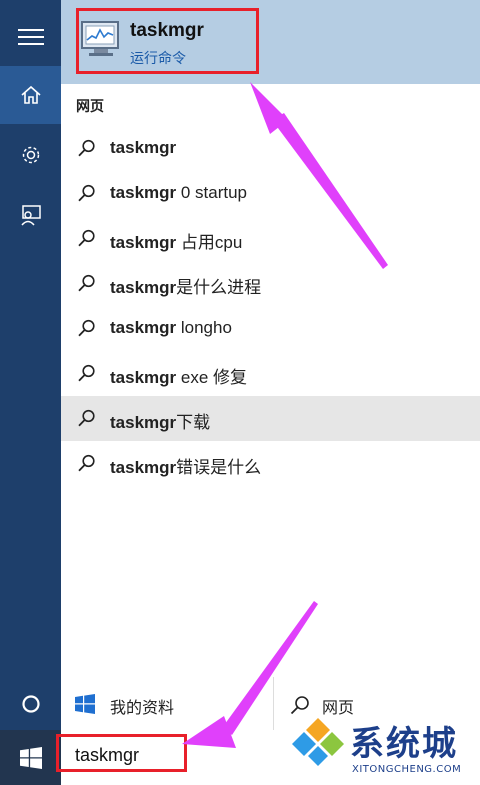 This screenshot has width=480, height=785. I want to click on suggestion-suffix: exe 修复, so click(211, 377).